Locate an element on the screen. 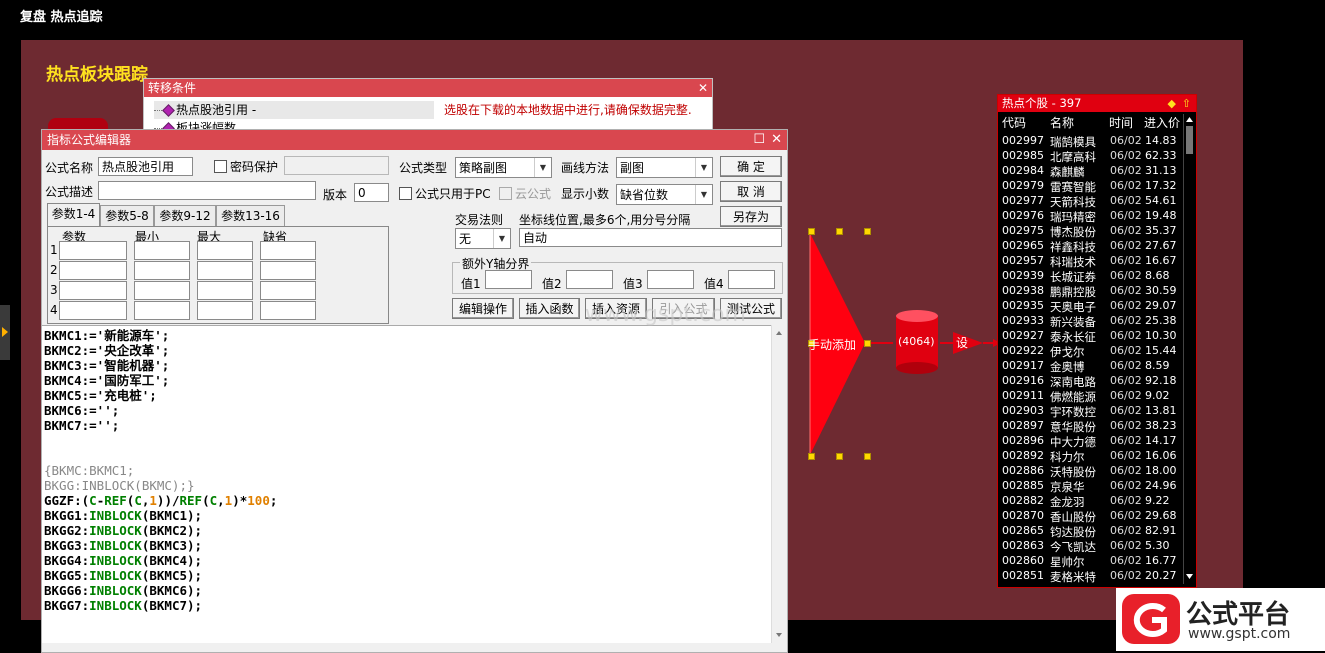 The image size is (1325, 653). maximize-icon: ☐ is located at coordinates (759, 140).